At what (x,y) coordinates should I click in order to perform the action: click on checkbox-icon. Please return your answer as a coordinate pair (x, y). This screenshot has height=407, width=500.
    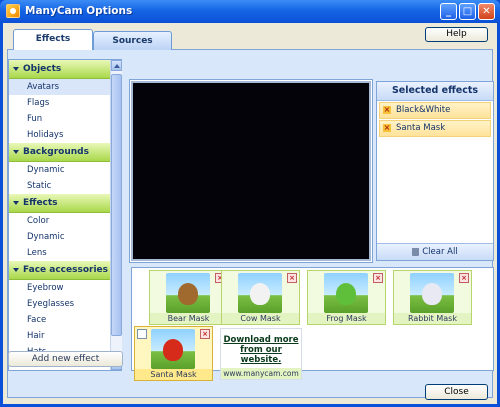
    Looking at the image, I should click on (142, 334).